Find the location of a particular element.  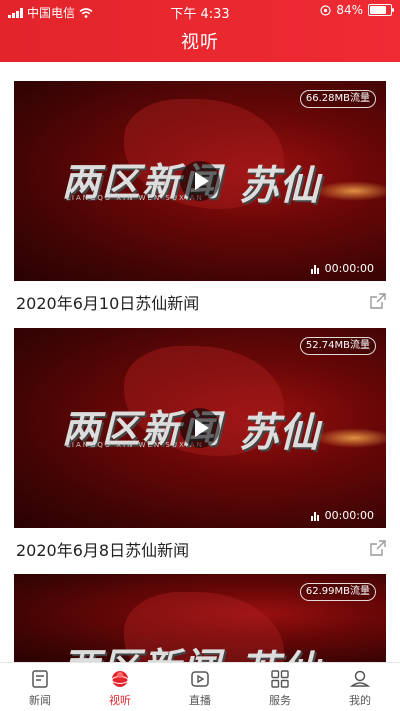

grid-services-icon is located at coordinates (280, 679).